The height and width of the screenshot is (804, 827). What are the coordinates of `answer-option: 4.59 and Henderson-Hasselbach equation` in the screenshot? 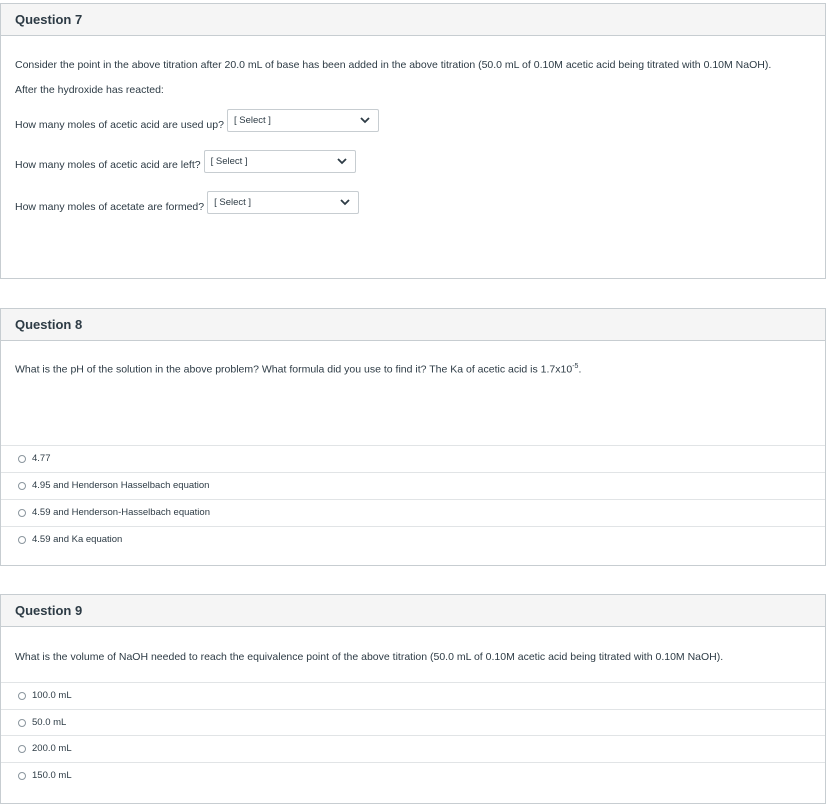 It's located at (413, 512).